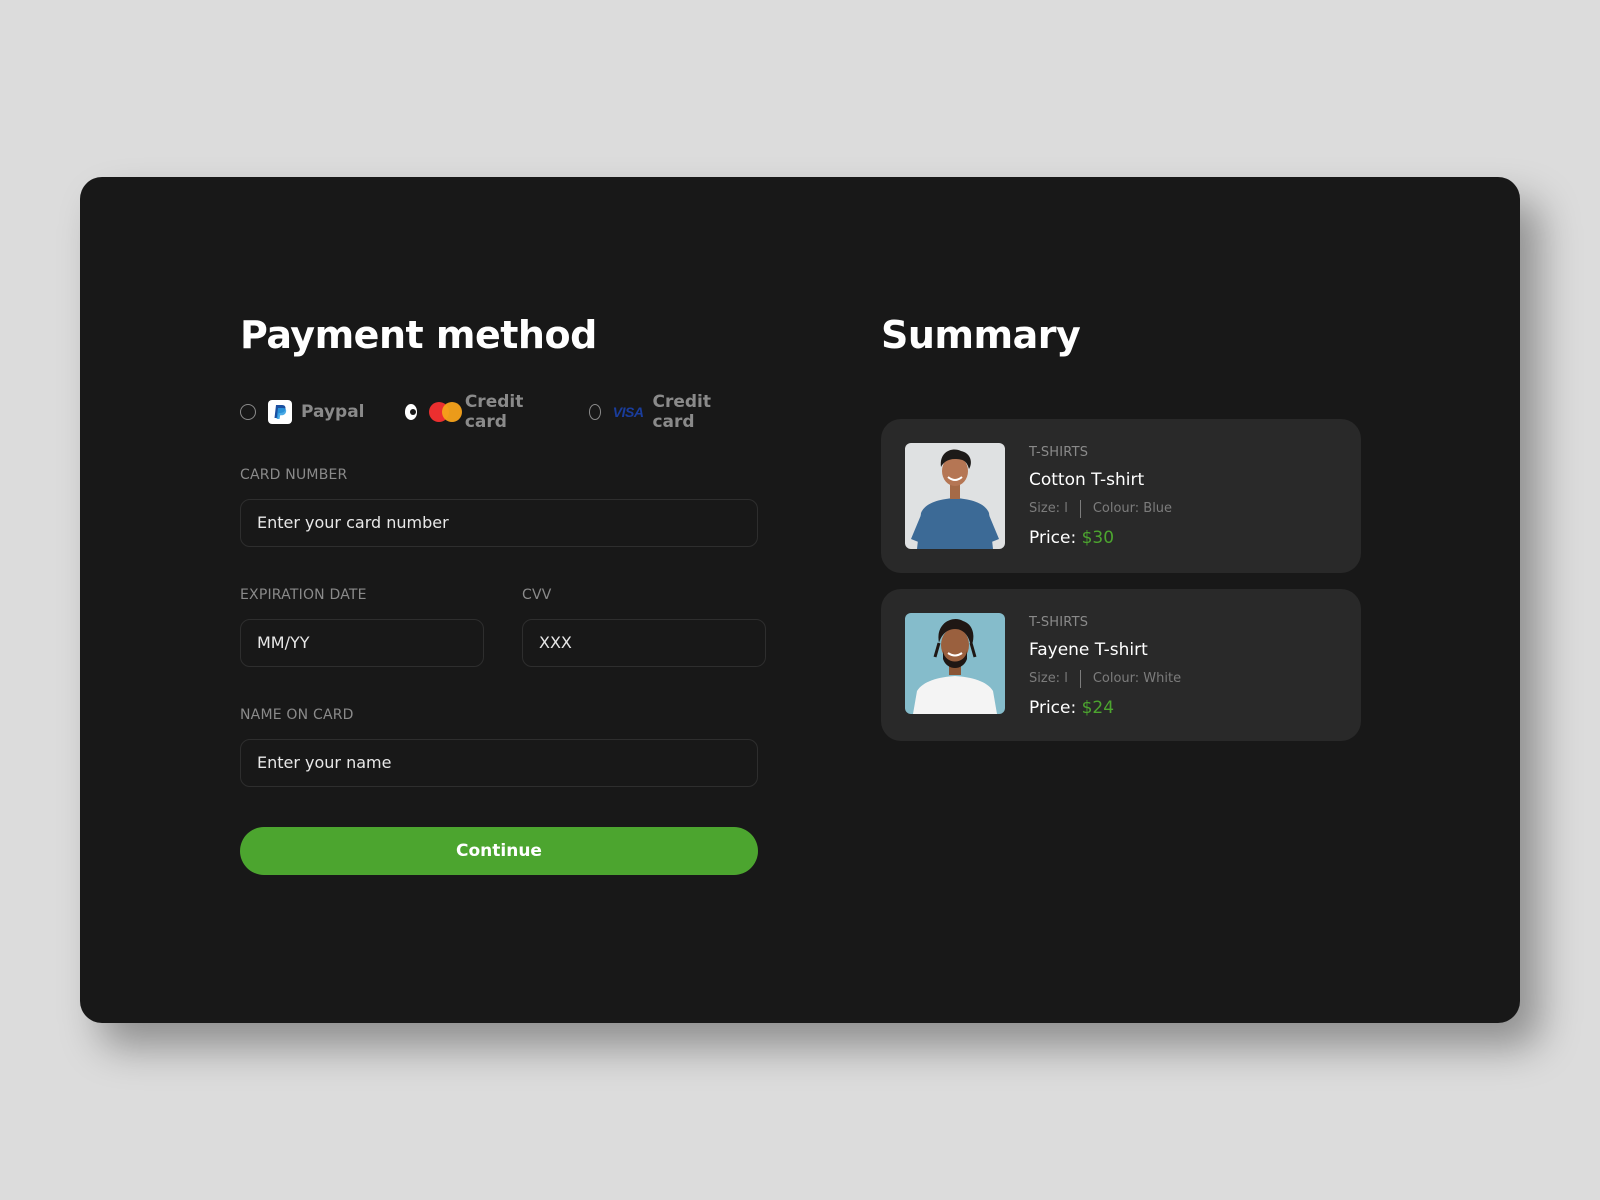 The image size is (1600, 1200). I want to click on expiration-group: EXPIRATION DATE MM/YY, so click(362, 627).